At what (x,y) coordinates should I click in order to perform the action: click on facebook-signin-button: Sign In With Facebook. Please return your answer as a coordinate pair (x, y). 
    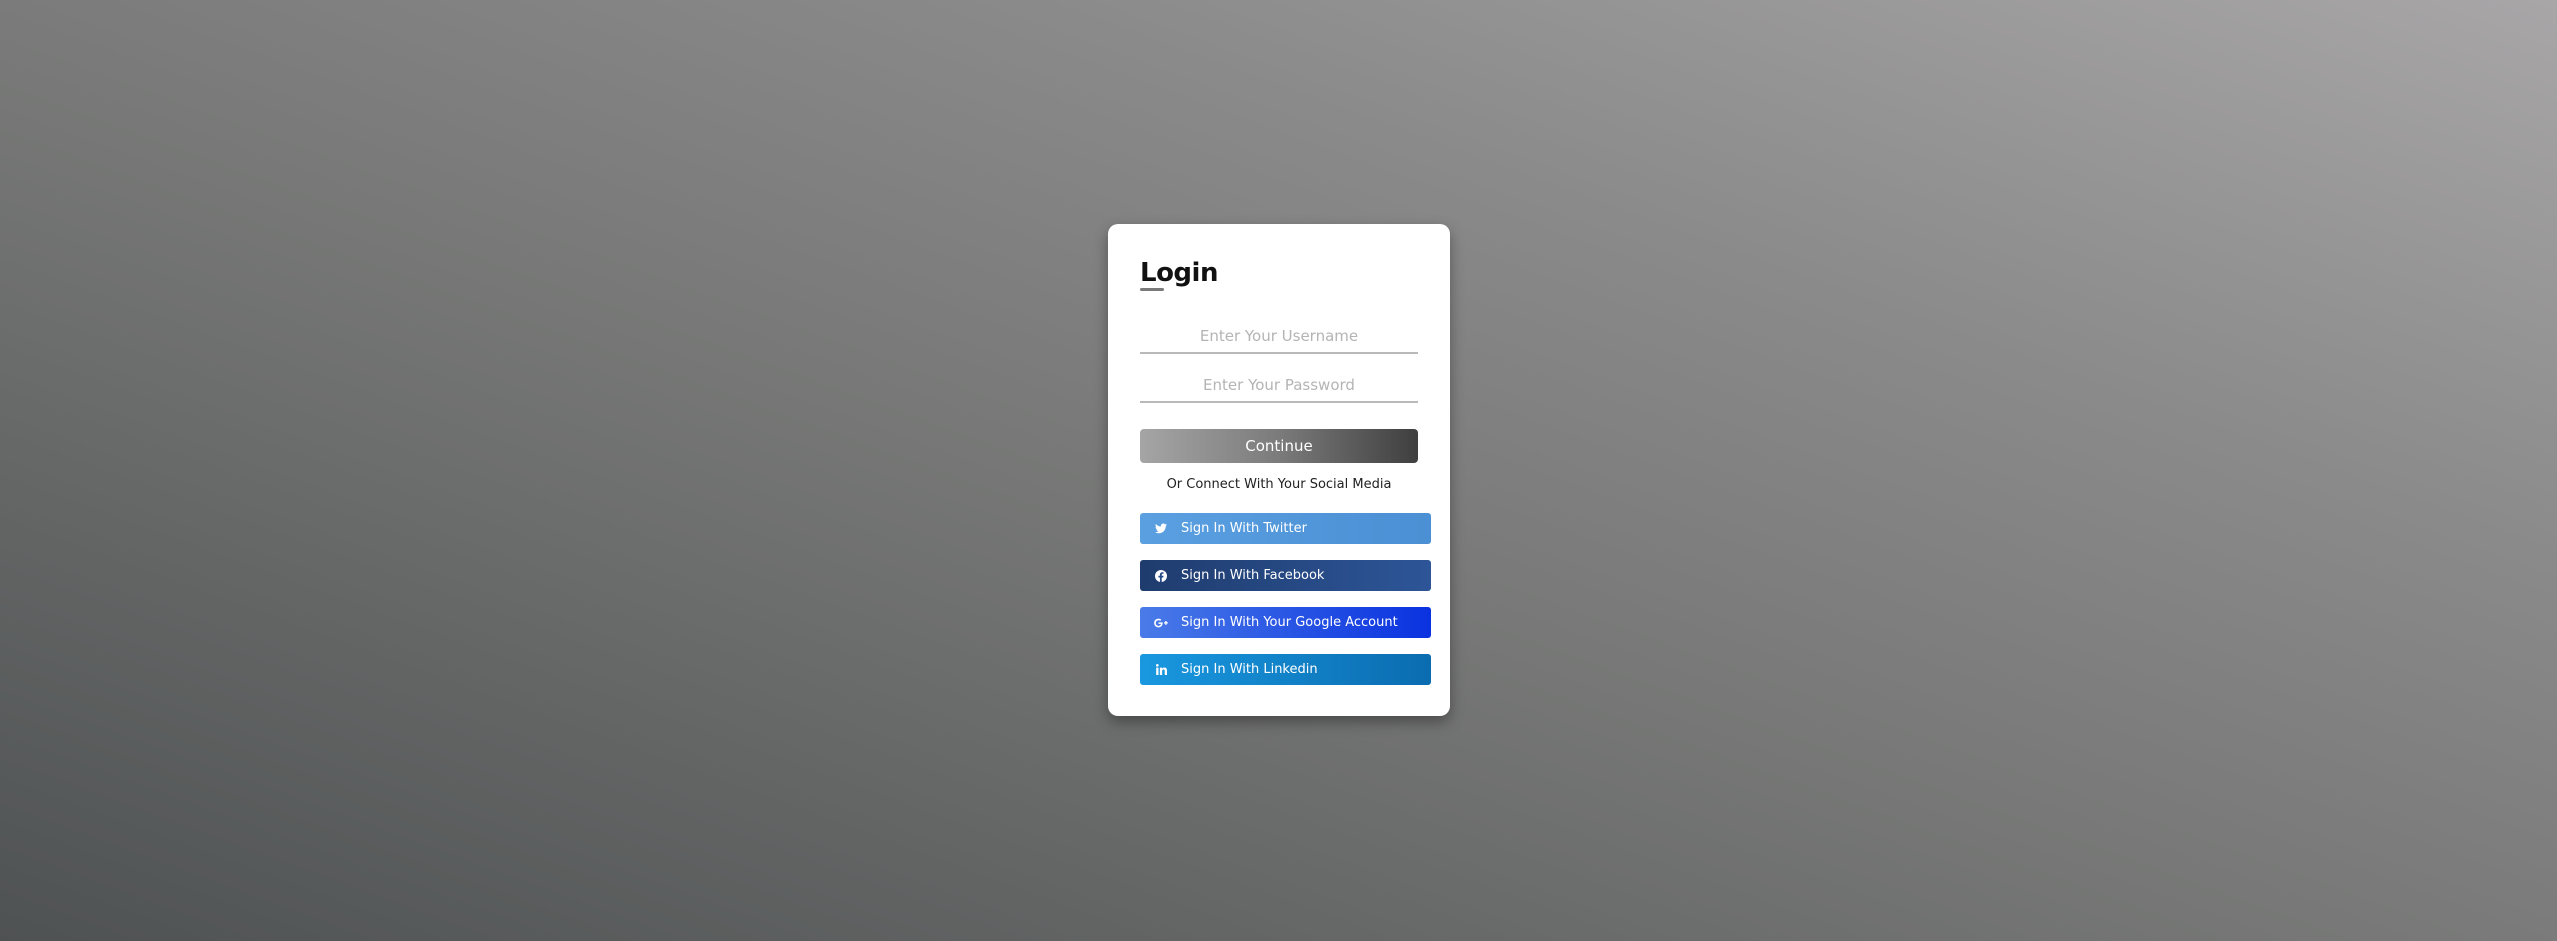
    Looking at the image, I should click on (1285, 575).